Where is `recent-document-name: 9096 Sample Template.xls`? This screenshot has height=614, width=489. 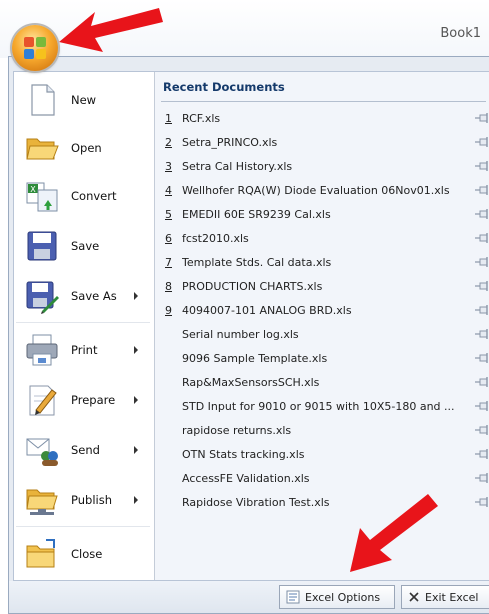 recent-document-name: 9096 Sample Template.xls is located at coordinates (255, 358).